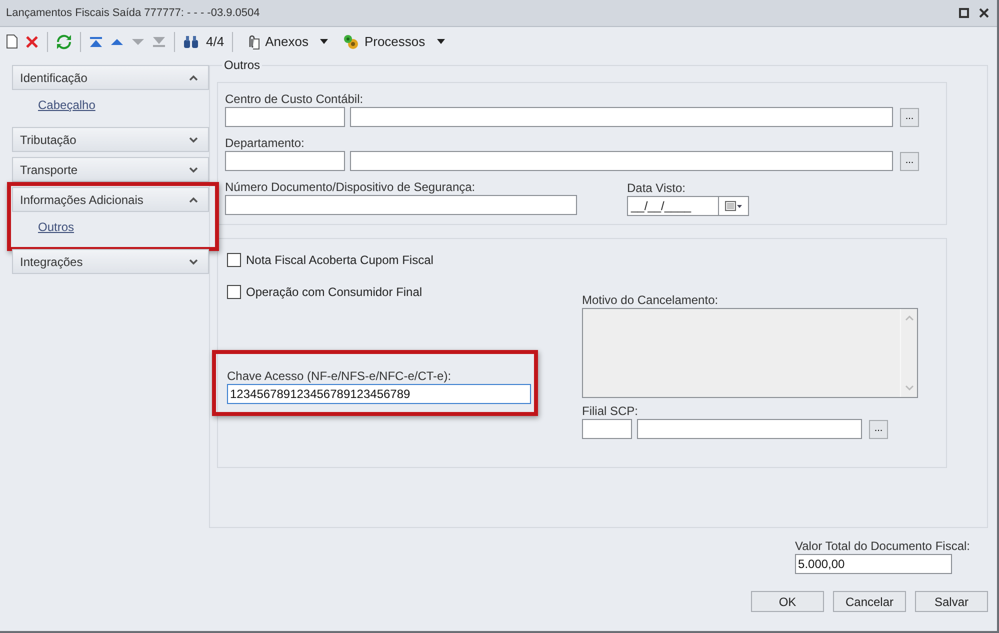  What do you see at coordinates (869, 601) in the screenshot?
I see `dialog-button: Cancelar` at bounding box center [869, 601].